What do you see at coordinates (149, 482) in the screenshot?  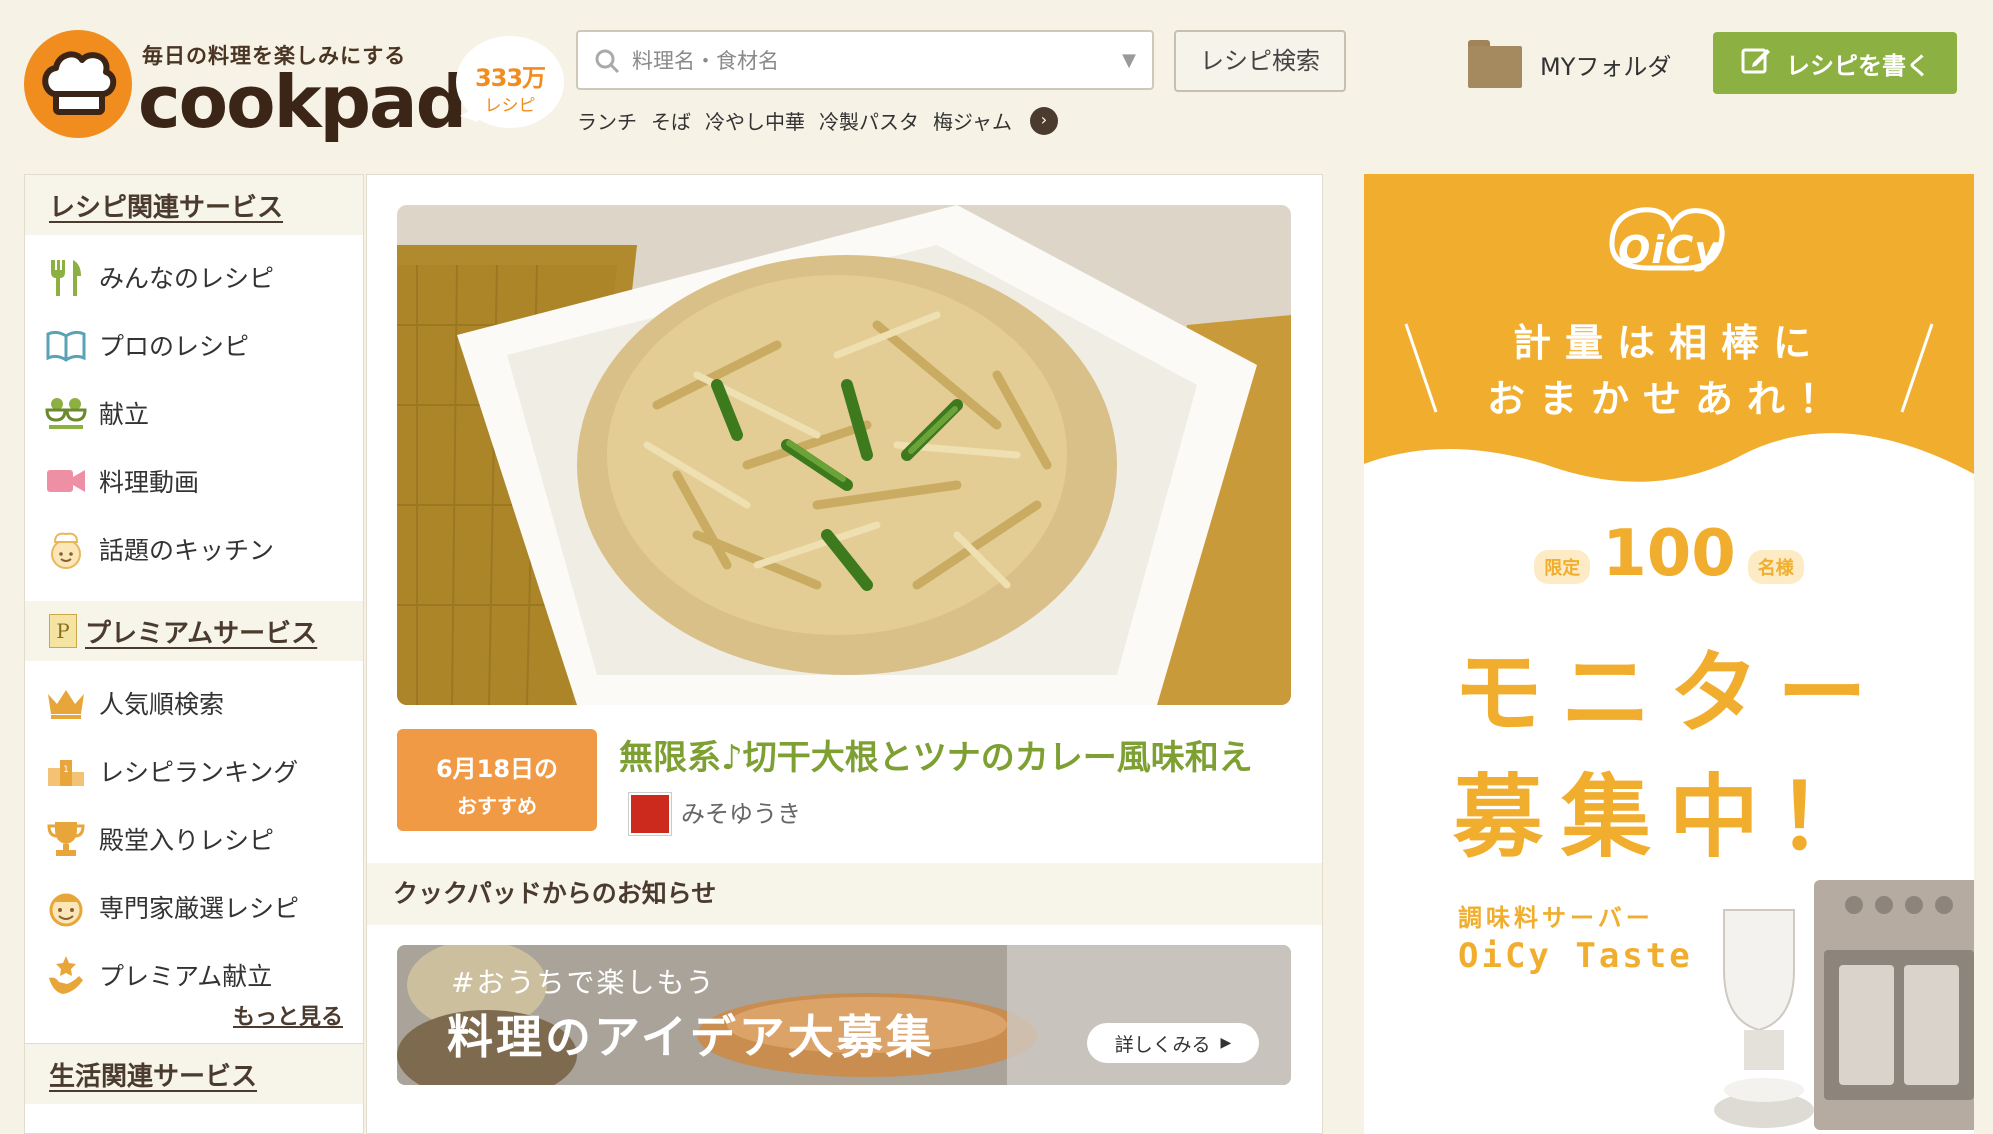 I see `sidebar-item-label: 料理動画` at bounding box center [149, 482].